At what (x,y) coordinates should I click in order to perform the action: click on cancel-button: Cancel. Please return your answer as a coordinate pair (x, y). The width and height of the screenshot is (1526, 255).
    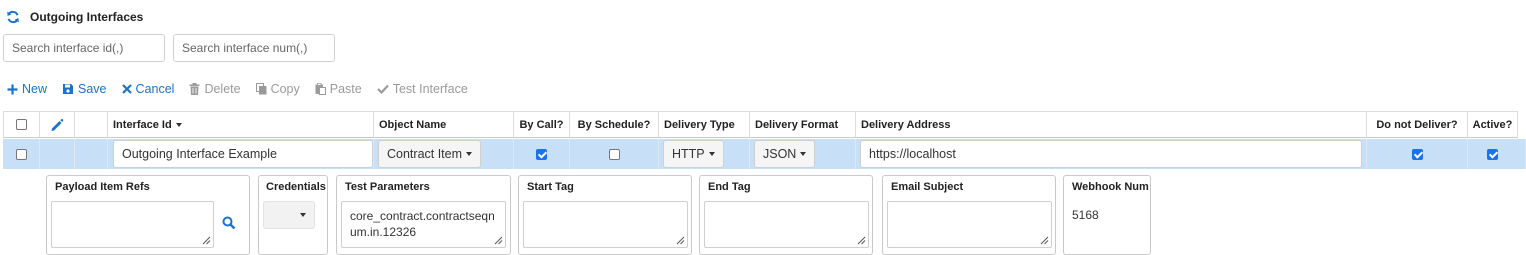
    Looking at the image, I should click on (148, 89).